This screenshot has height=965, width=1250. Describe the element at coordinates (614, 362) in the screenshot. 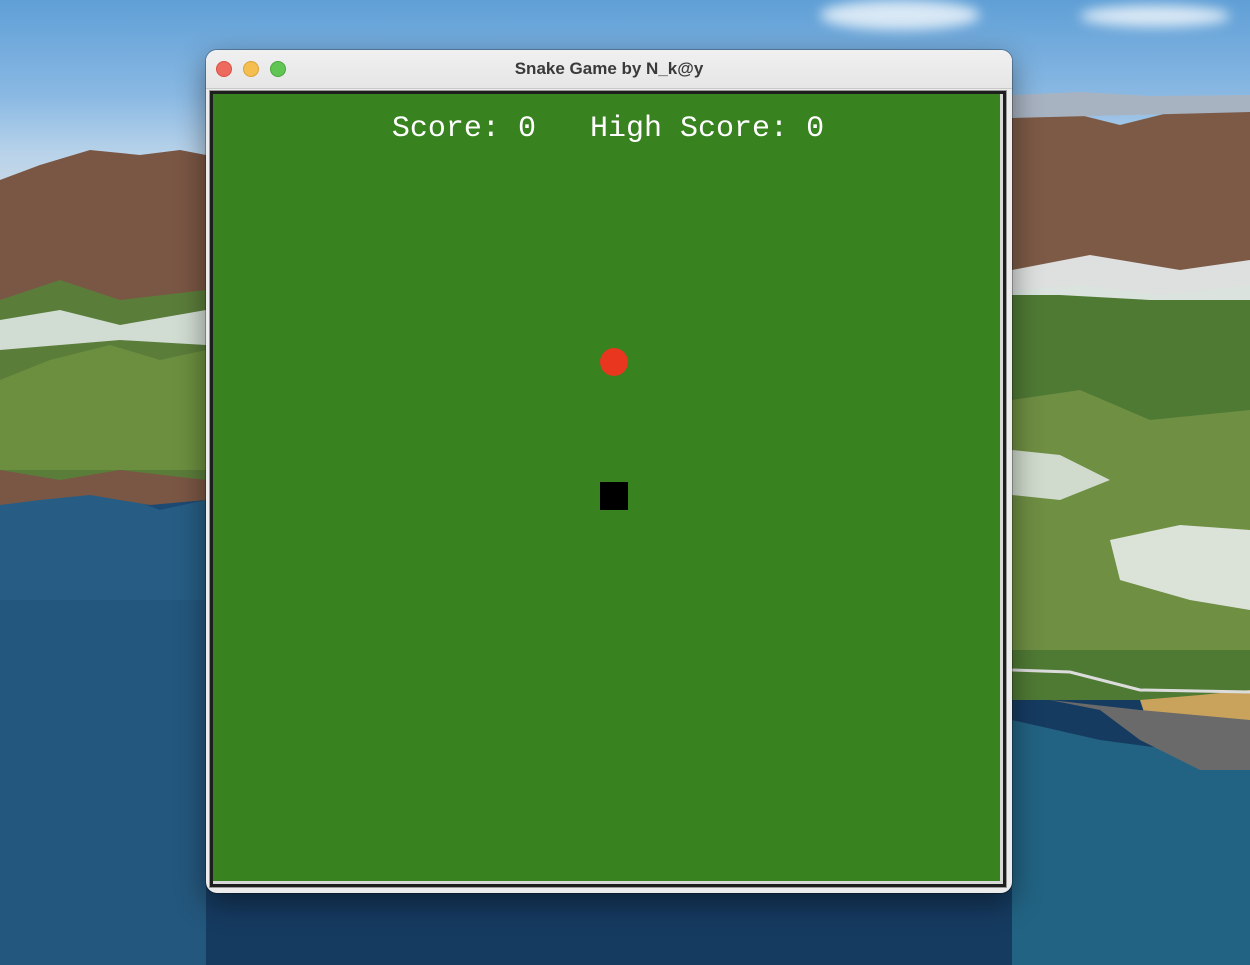

I see `food-pellet` at that location.